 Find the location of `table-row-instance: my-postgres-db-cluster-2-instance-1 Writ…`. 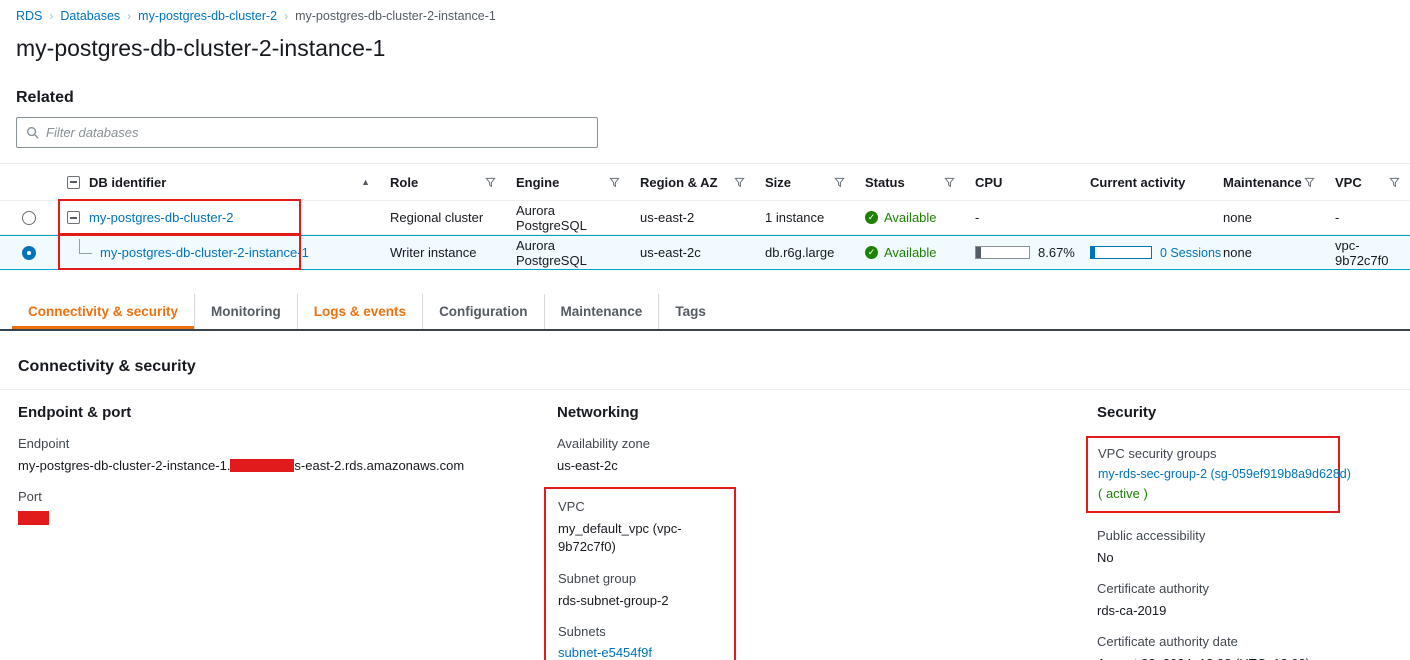

table-row-instance: my-postgres-db-cluster-2-instance-1 Writ… is located at coordinates (705, 252).